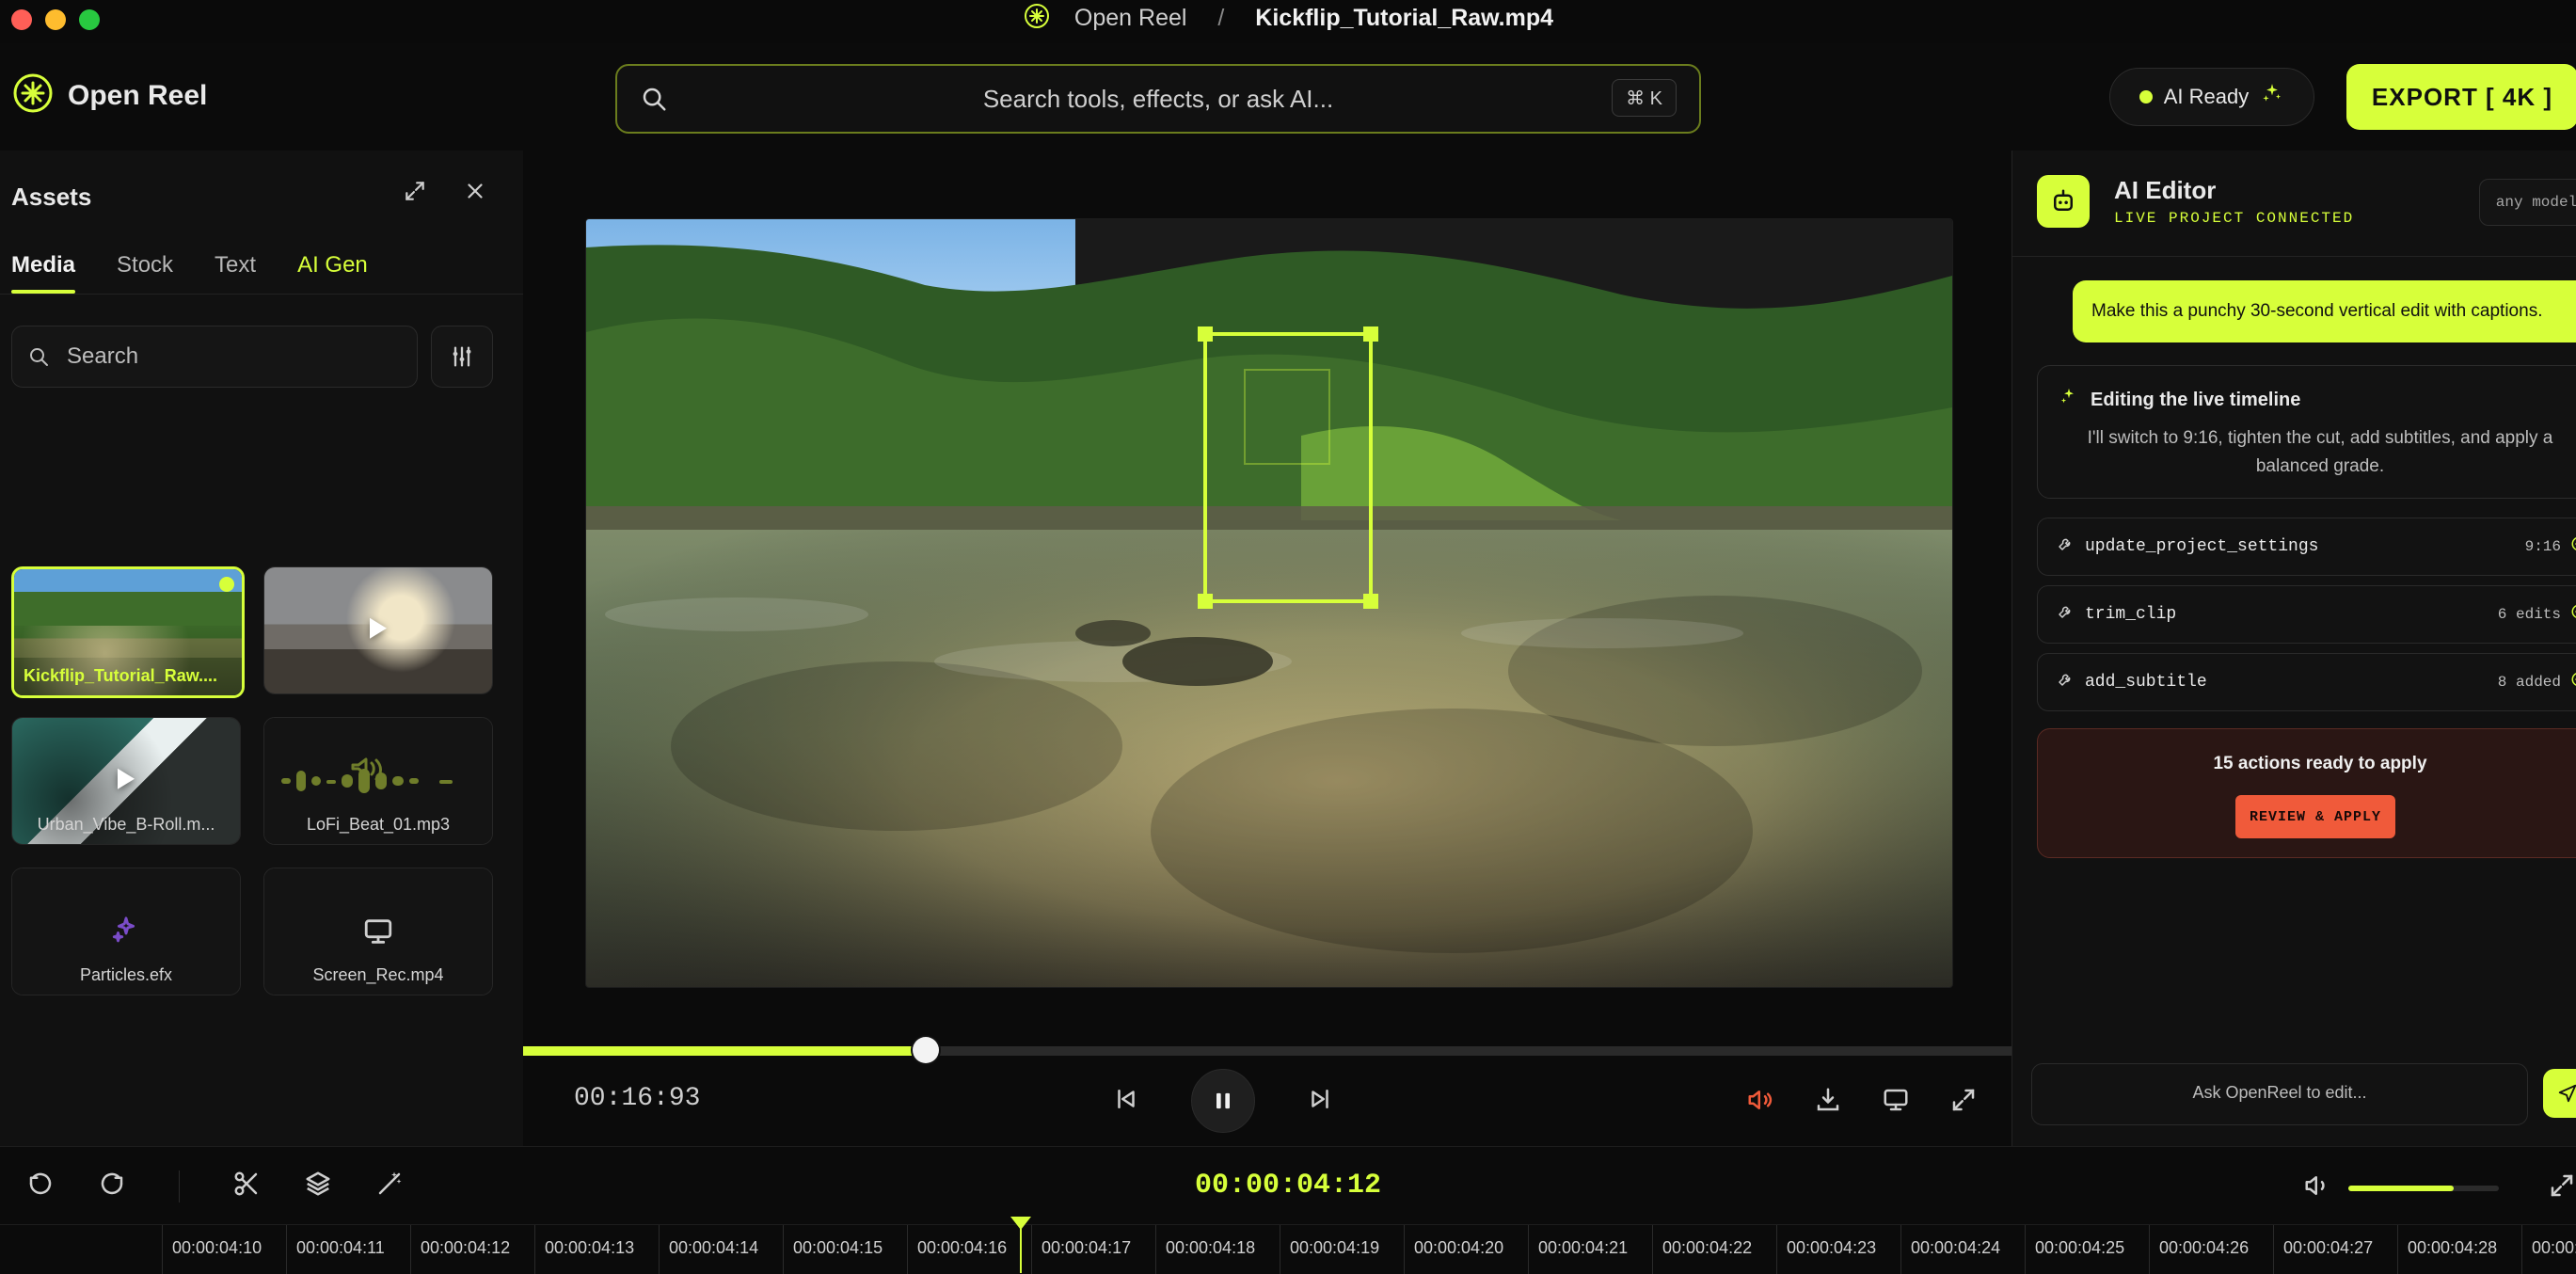  I want to click on ruler-label: 00:00:04:18, so click(1211, 1247).